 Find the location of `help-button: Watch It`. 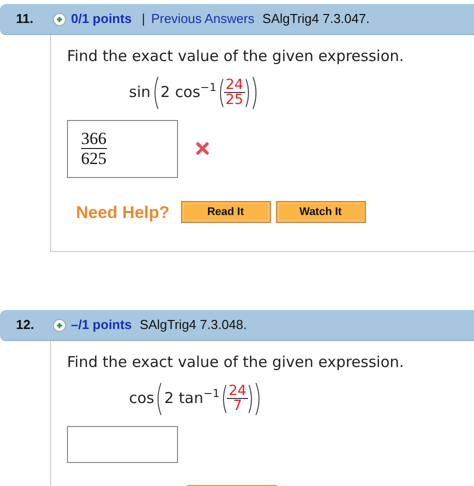

help-button: Watch It is located at coordinates (321, 212).